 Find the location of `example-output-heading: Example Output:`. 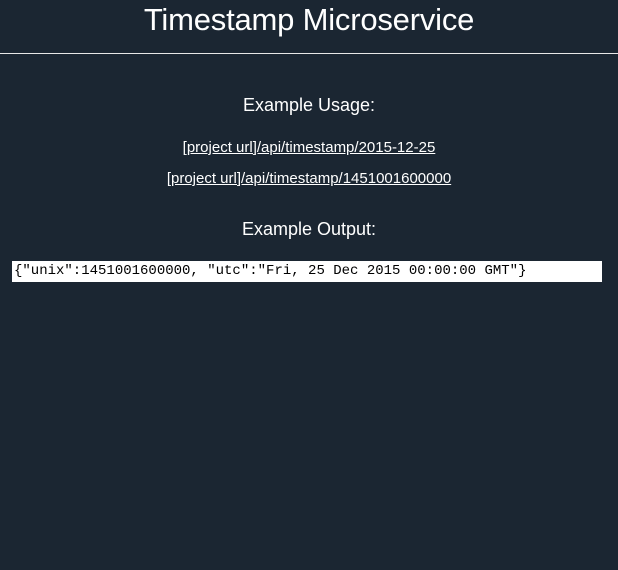

example-output-heading: Example Output: is located at coordinates (309, 229).